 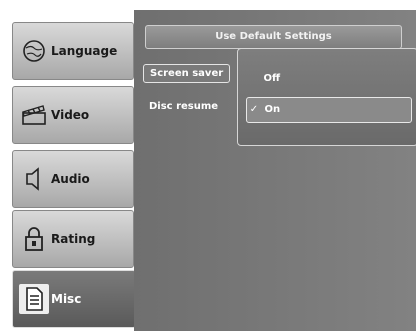 What do you see at coordinates (329, 110) in the screenshot?
I see `option-on: ✓ On` at bounding box center [329, 110].